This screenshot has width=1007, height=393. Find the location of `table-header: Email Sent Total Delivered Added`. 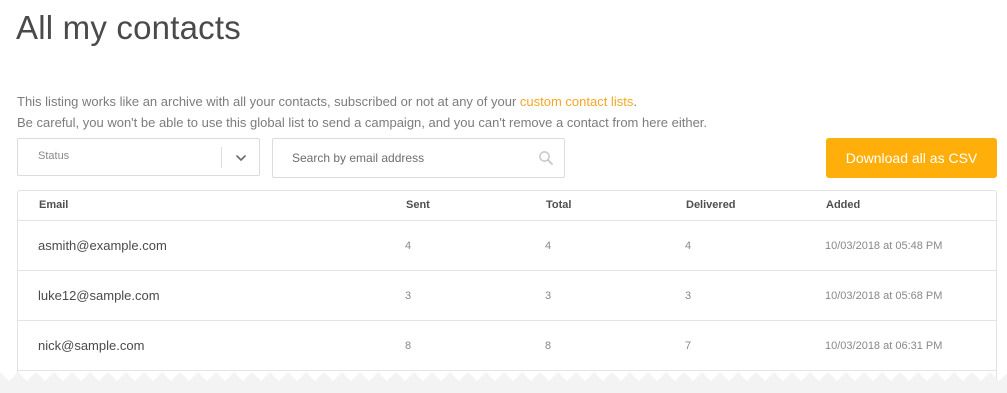

table-header: Email Sent Total Delivered Added is located at coordinates (507, 206).